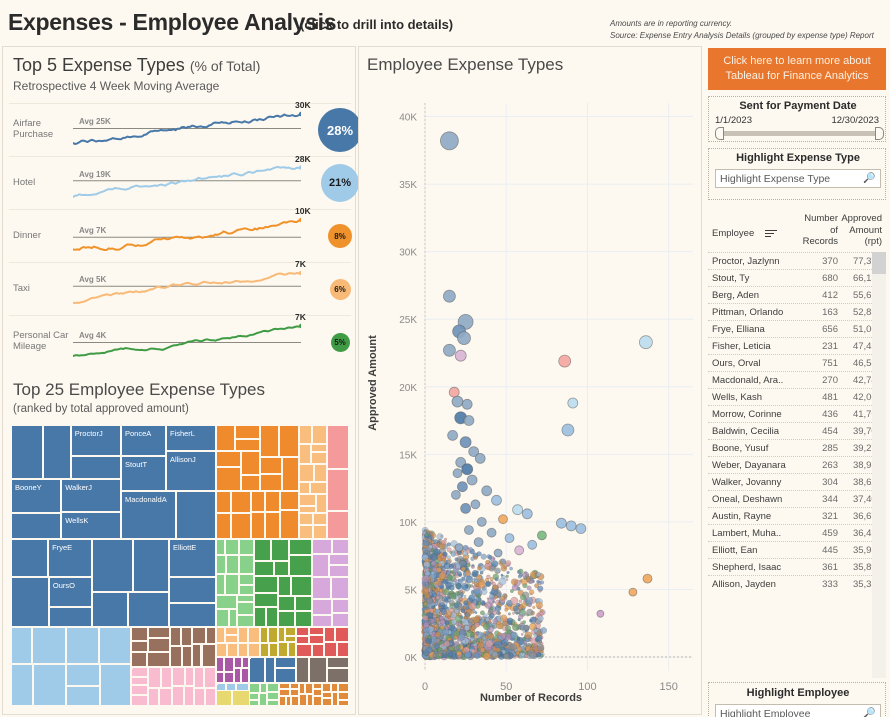 Image resolution: width=890 pixels, height=717 pixels. Describe the element at coordinates (70, 558) in the screenshot. I see `treemap-cell: FryeE` at that location.